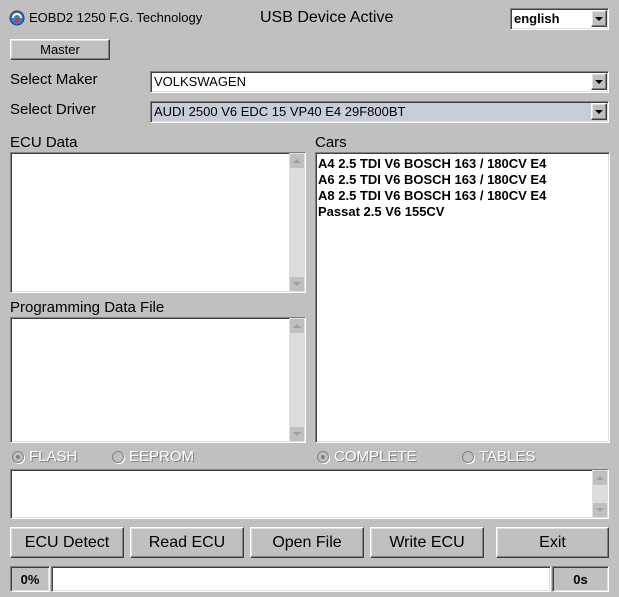 Image resolution: width=619 pixels, height=597 pixels. I want to click on tables-label: TABLES, so click(507, 456).